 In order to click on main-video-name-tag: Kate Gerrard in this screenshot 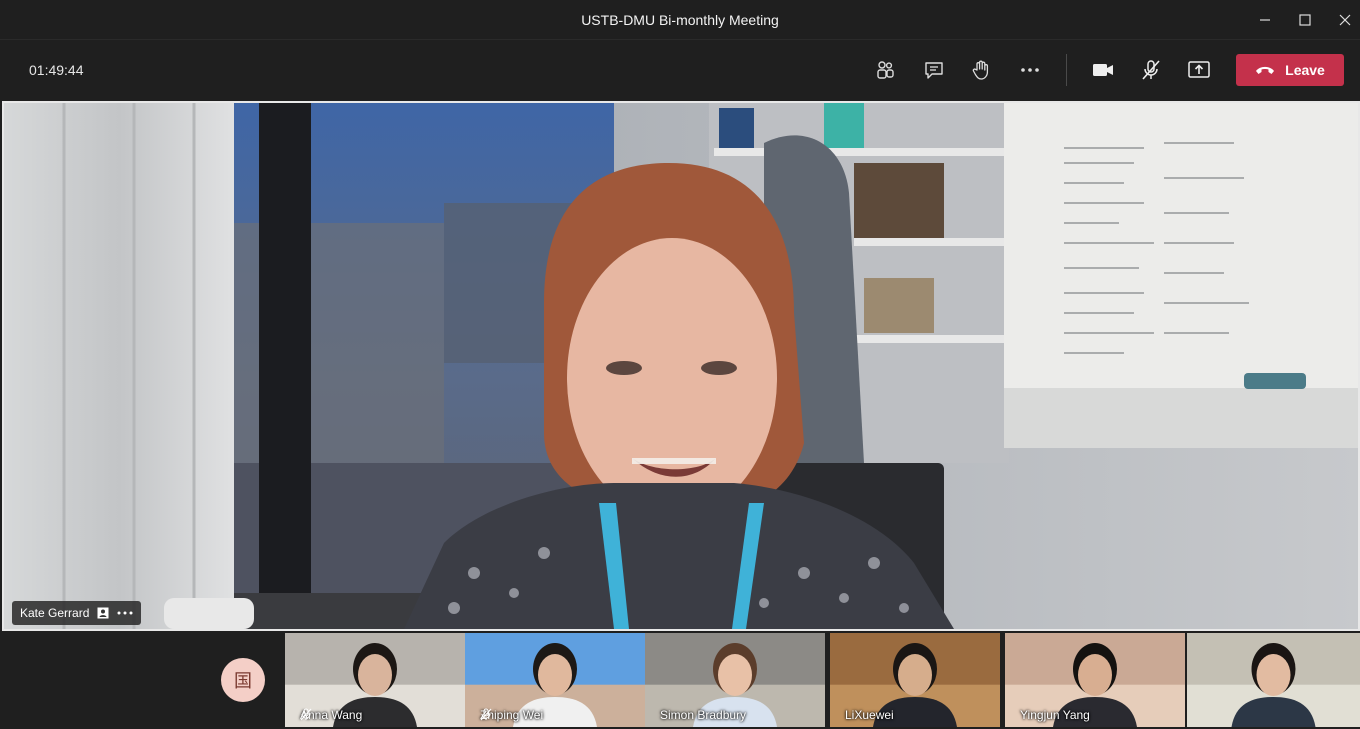, I will do `click(77, 613)`.